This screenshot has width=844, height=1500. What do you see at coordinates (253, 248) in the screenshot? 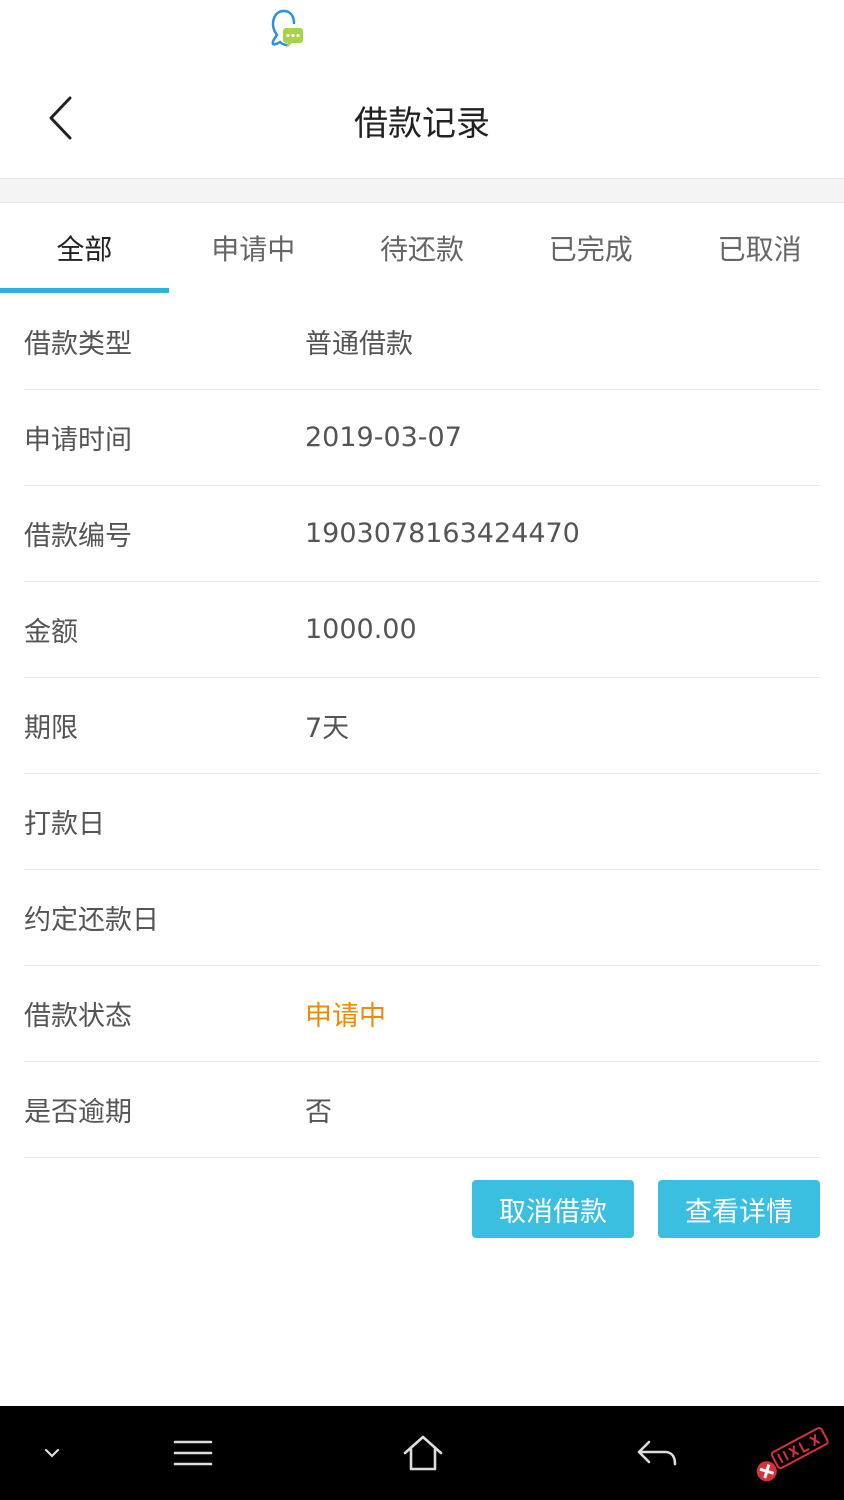
I see `tab-applying: 申请中` at bounding box center [253, 248].